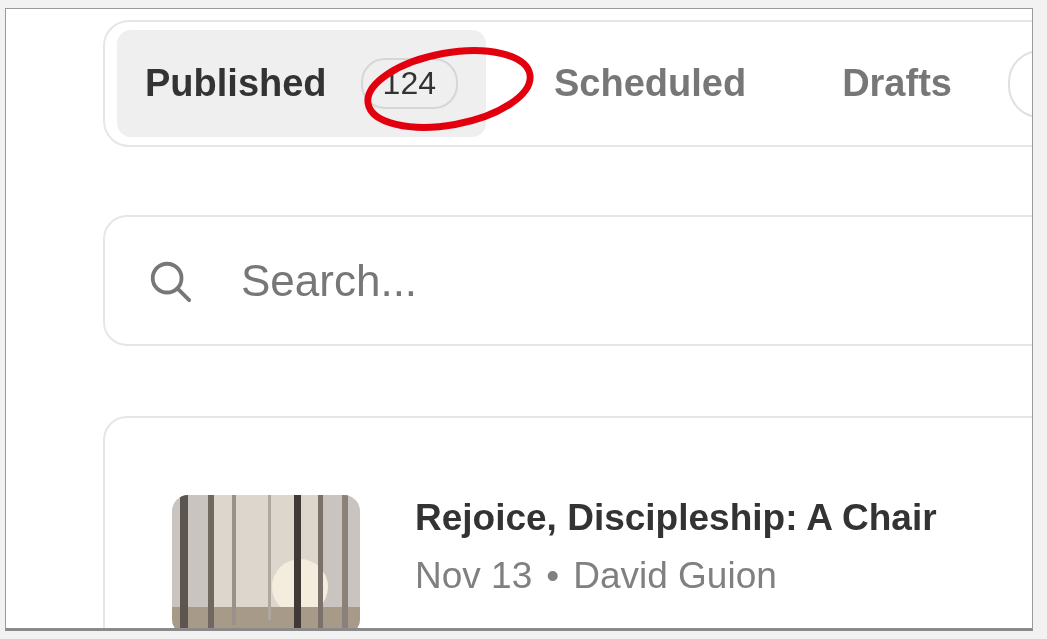 This screenshot has height=639, width=1047. What do you see at coordinates (676, 518) in the screenshot?
I see `post-title: Rejoice, Discipleship: A Chair` at bounding box center [676, 518].